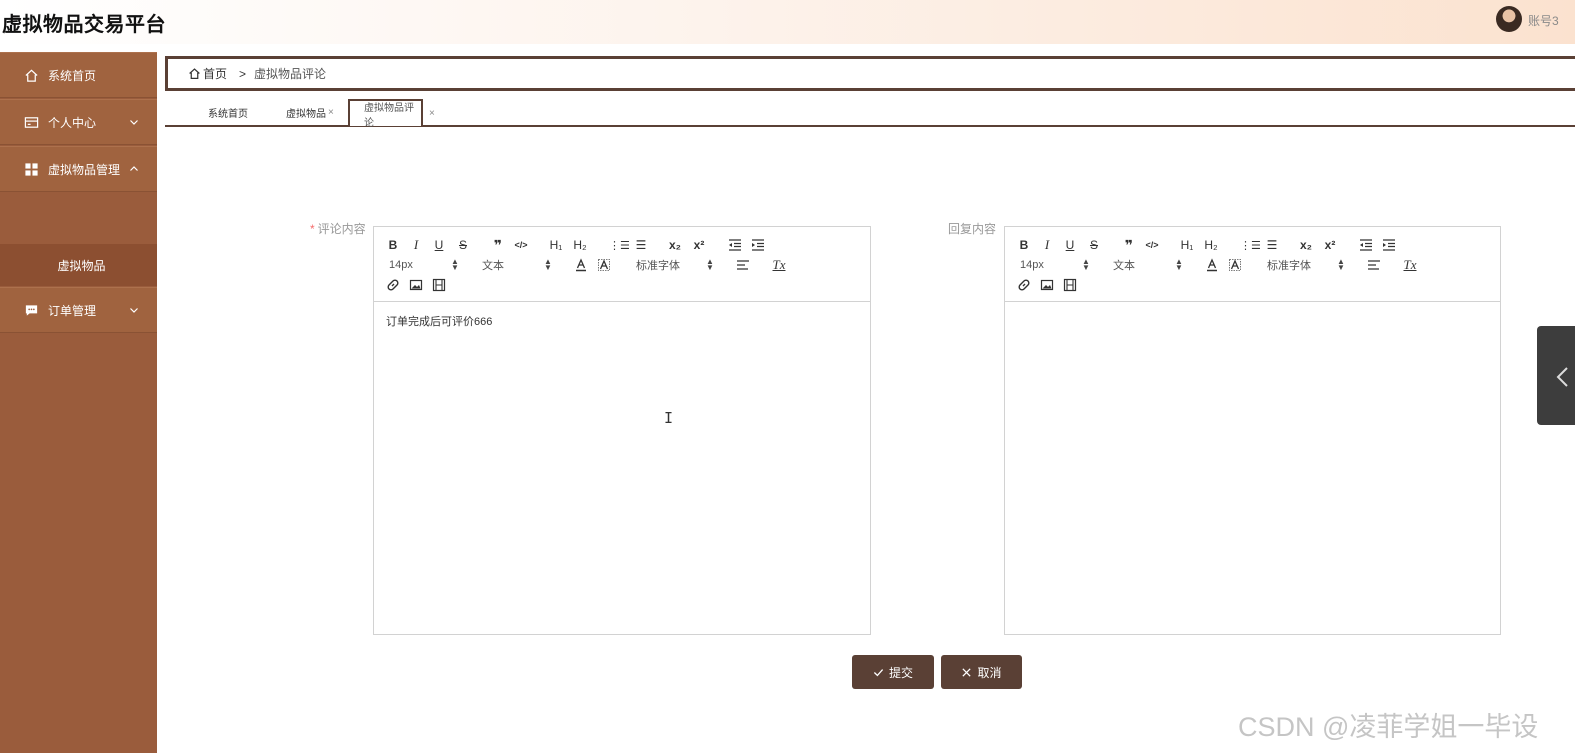 The height and width of the screenshot is (753, 1575). I want to click on close-icon, so click(967, 672).